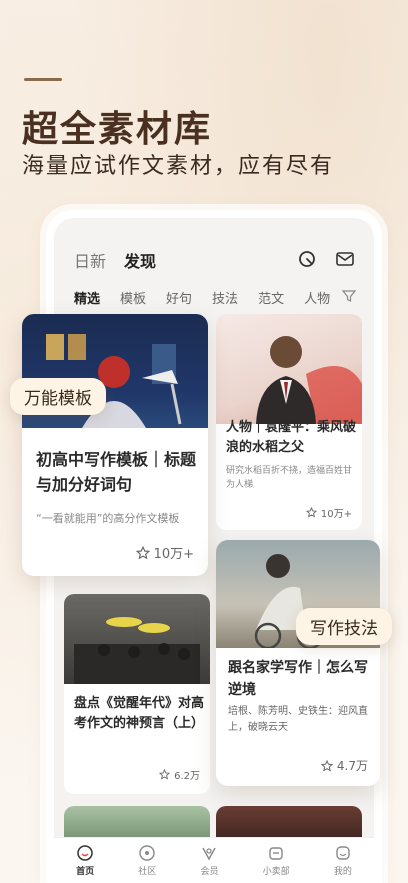 Image resolution: width=408 pixels, height=883 pixels. Describe the element at coordinates (276, 853) in the screenshot. I see `shop-icon` at that location.